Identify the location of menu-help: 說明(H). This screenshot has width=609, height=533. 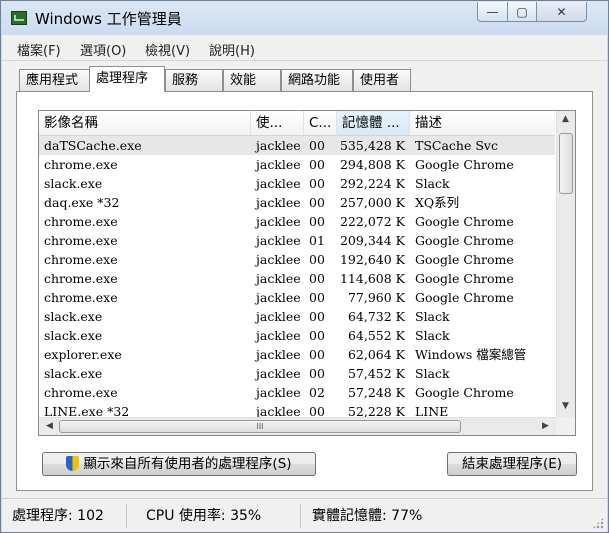
(232, 49).